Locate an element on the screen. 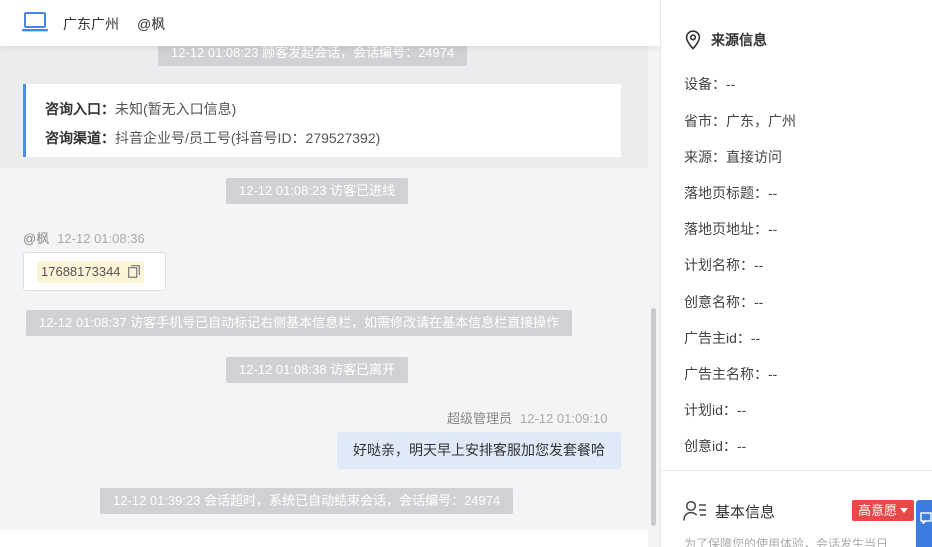 The height and width of the screenshot is (547, 932). location-pin-icon is located at coordinates (693, 40).